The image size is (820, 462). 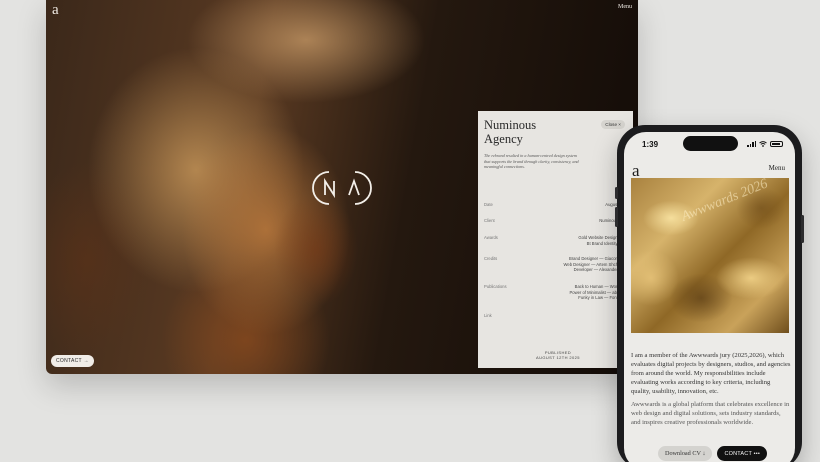 What do you see at coordinates (558, 357) in the screenshot?
I see `published-date: AUGUST 12TH 2025` at bounding box center [558, 357].